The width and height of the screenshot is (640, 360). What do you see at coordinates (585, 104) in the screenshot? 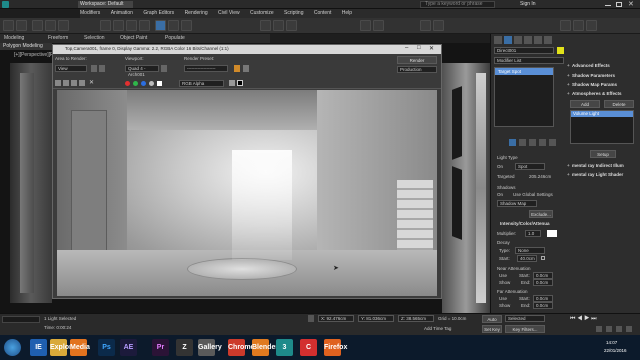
I see `add-effect-button: Add` at bounding box center [585, 104].